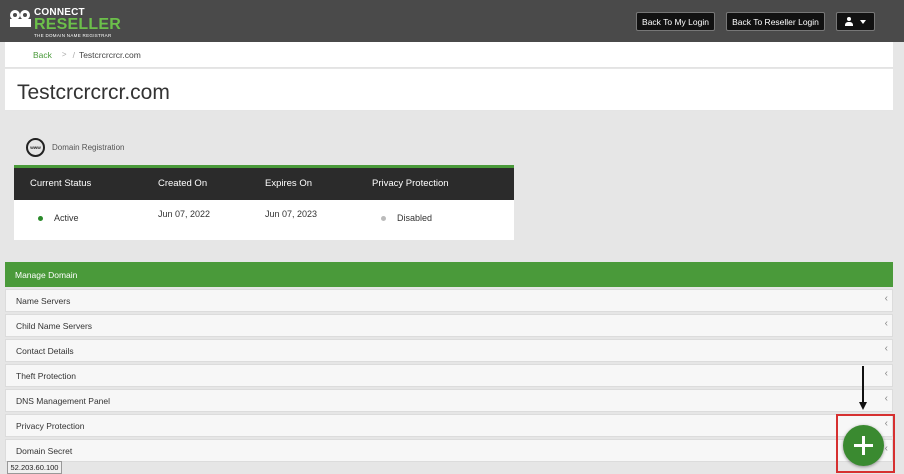  Describe the element at coordinates (449, 274) in the screenshot. I see `manage-domain-heading: Manage Domain` at that location.